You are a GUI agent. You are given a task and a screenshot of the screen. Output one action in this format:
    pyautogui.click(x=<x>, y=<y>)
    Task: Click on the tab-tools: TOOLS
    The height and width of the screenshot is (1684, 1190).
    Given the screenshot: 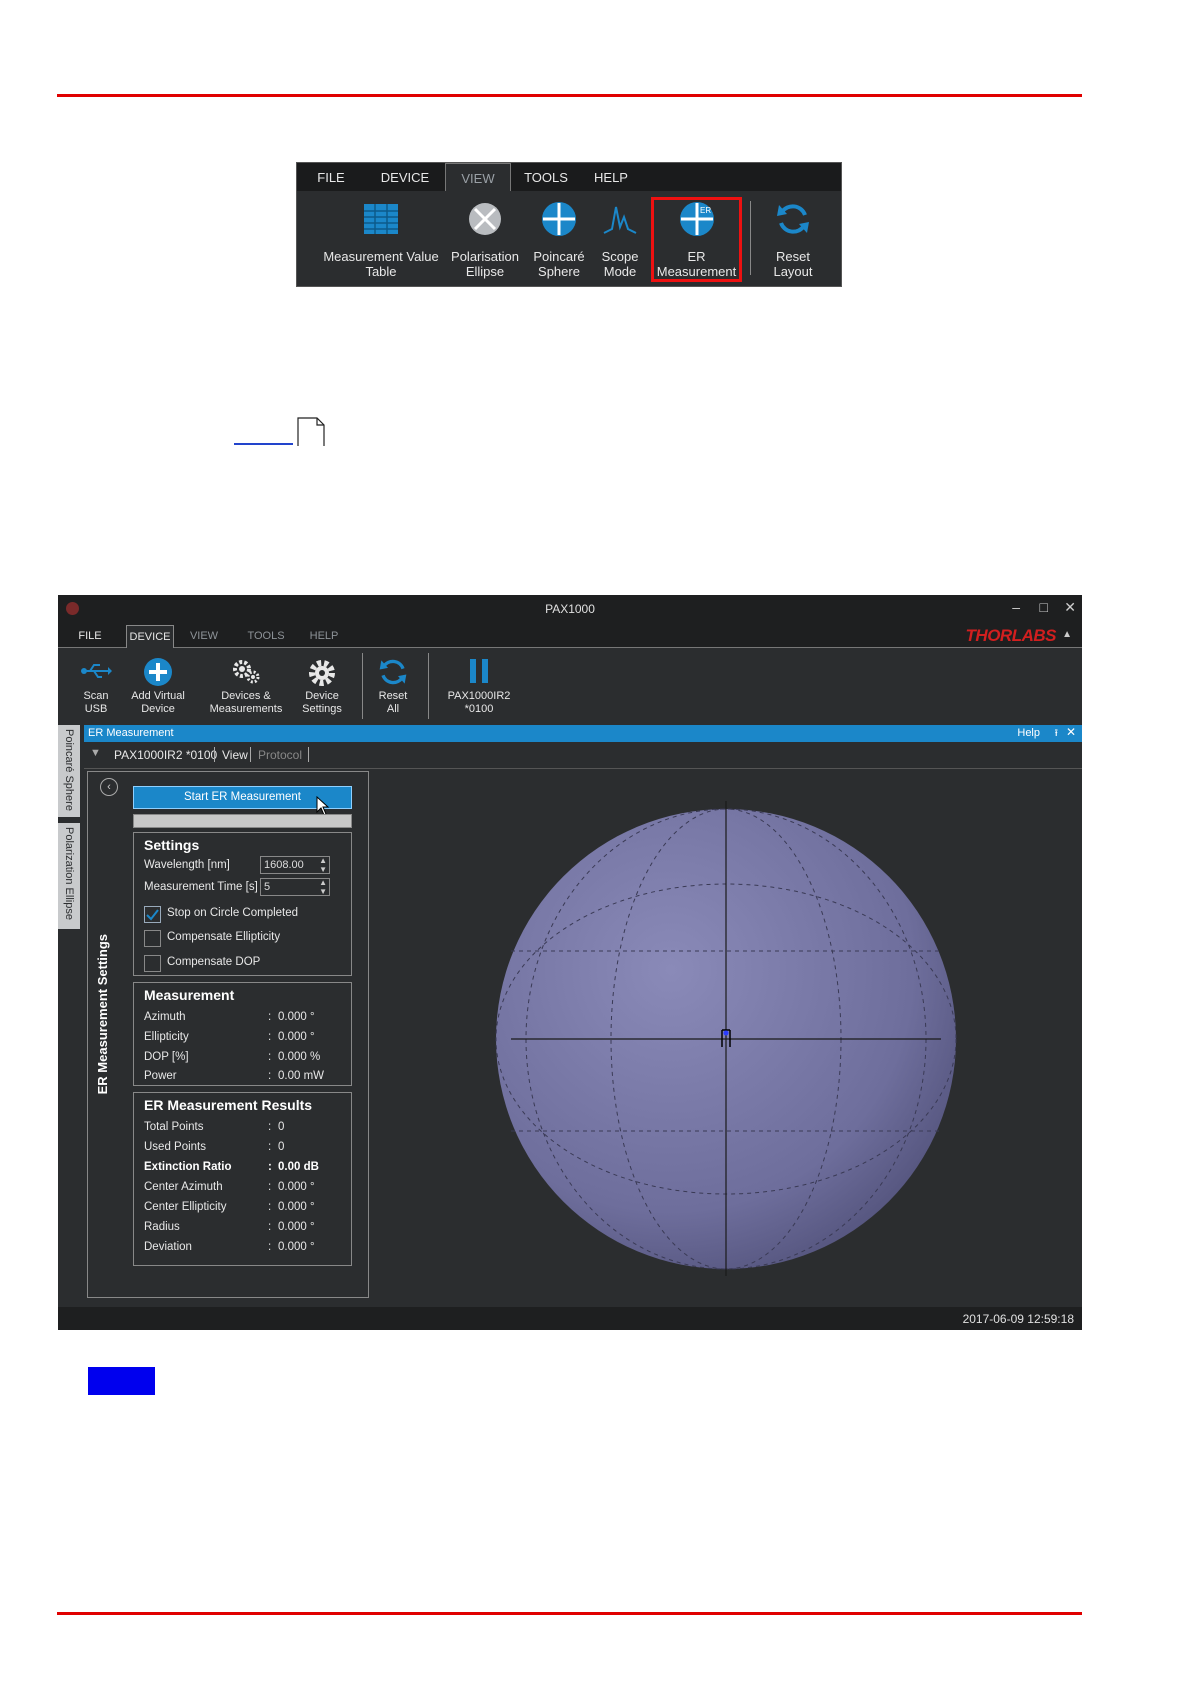 What is the action you would take?
    pyautogui.click(x=546, y=177)
    